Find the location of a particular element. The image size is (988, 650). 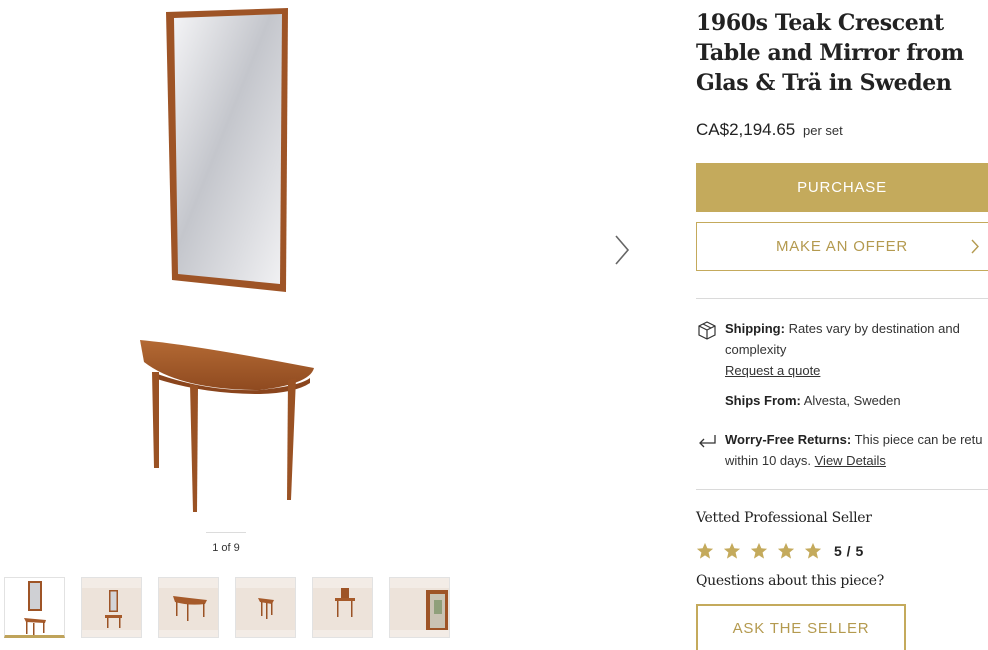

ships-from-info: Ships From: Alvesta, Sweden is located at coordinates (842, 400).